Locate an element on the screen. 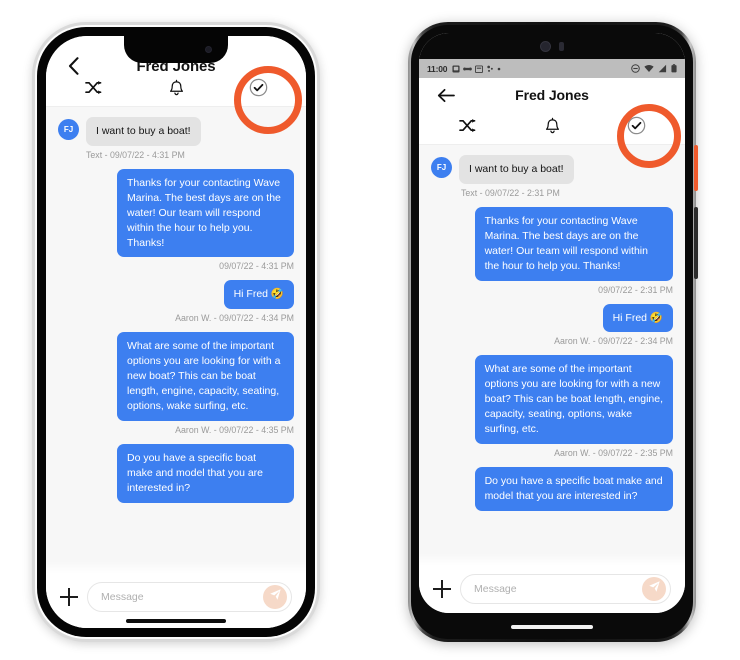  status-bar-system-icons is located at coordinates (654, 68).